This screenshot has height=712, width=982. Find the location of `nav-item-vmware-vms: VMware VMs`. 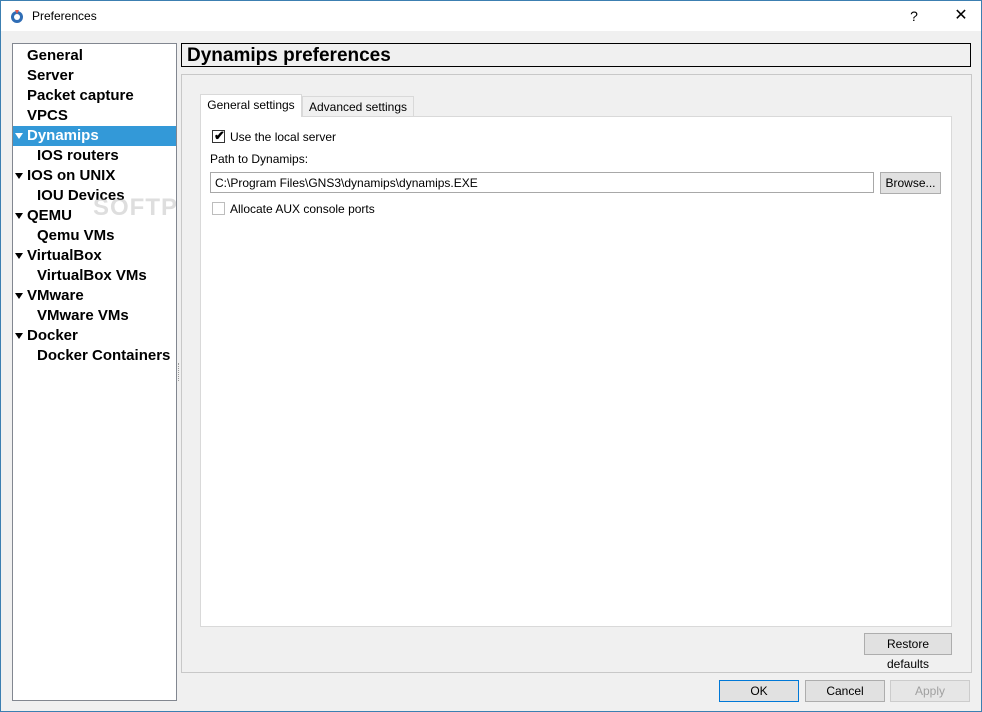

nav-item-vmware-vms: VMware VMs is located at coordinates (94, 316).